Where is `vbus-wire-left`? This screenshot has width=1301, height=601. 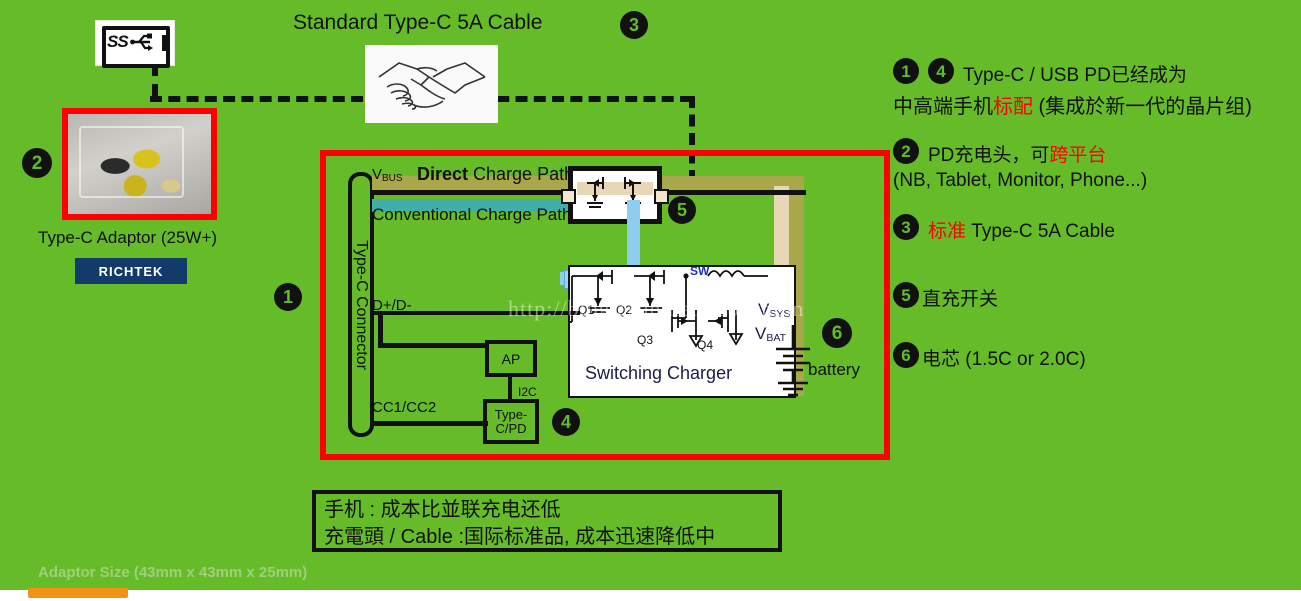
vbus-wire-left is located at coordinates (470, 192).